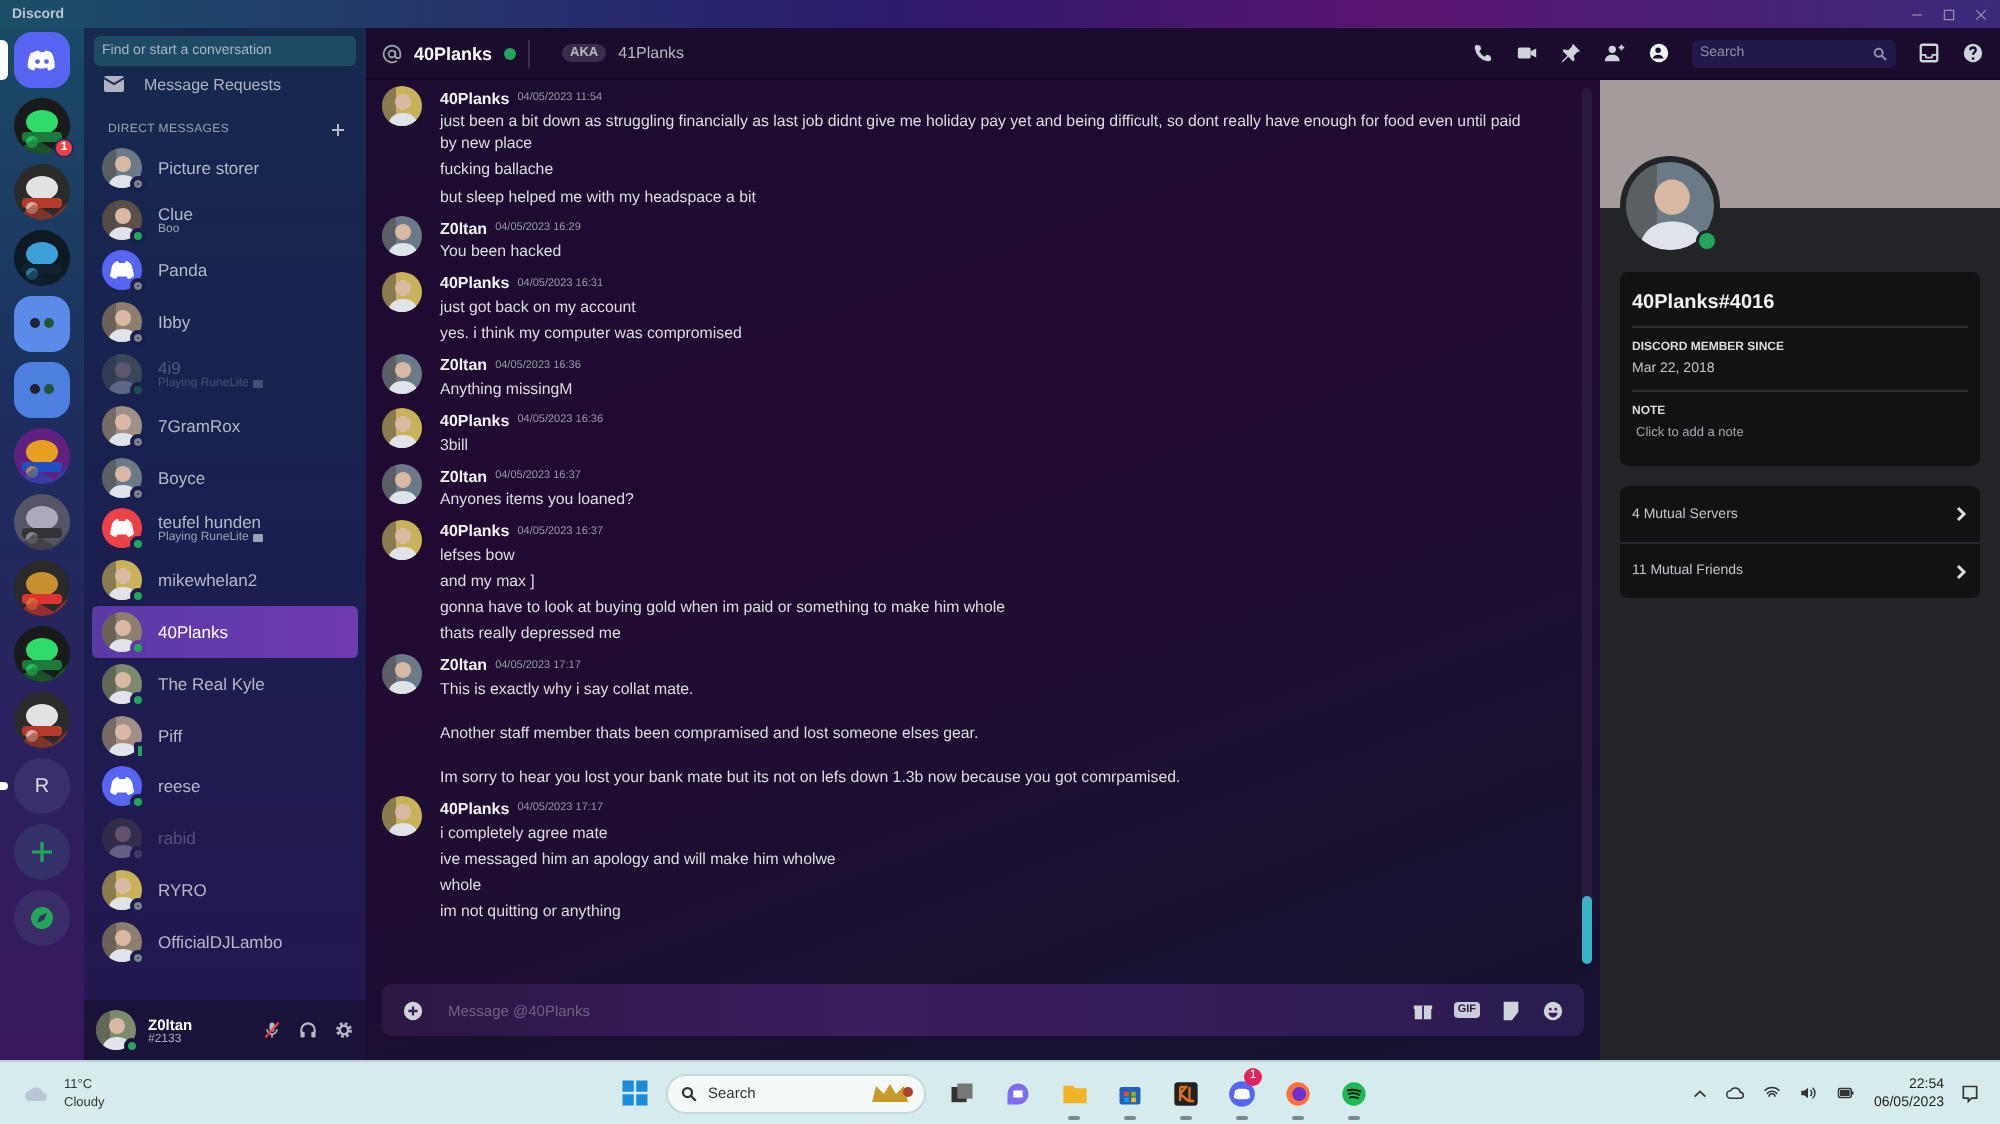 This screenshot has height=1124, width=2000. I want to click on crown-icon, so click(892, 1093).